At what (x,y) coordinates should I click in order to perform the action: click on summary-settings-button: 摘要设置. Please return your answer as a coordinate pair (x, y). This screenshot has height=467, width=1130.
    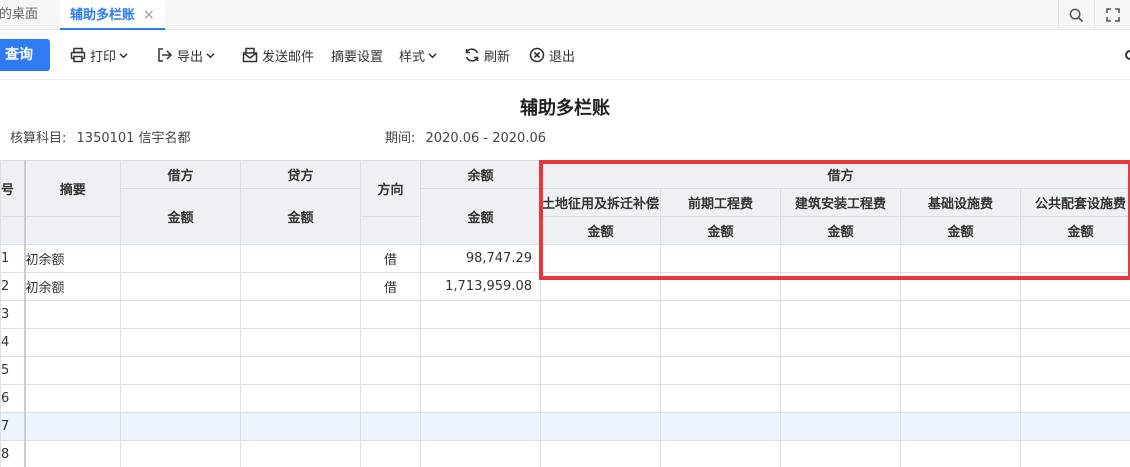
    Looking at the image, I should click on (357, 55).